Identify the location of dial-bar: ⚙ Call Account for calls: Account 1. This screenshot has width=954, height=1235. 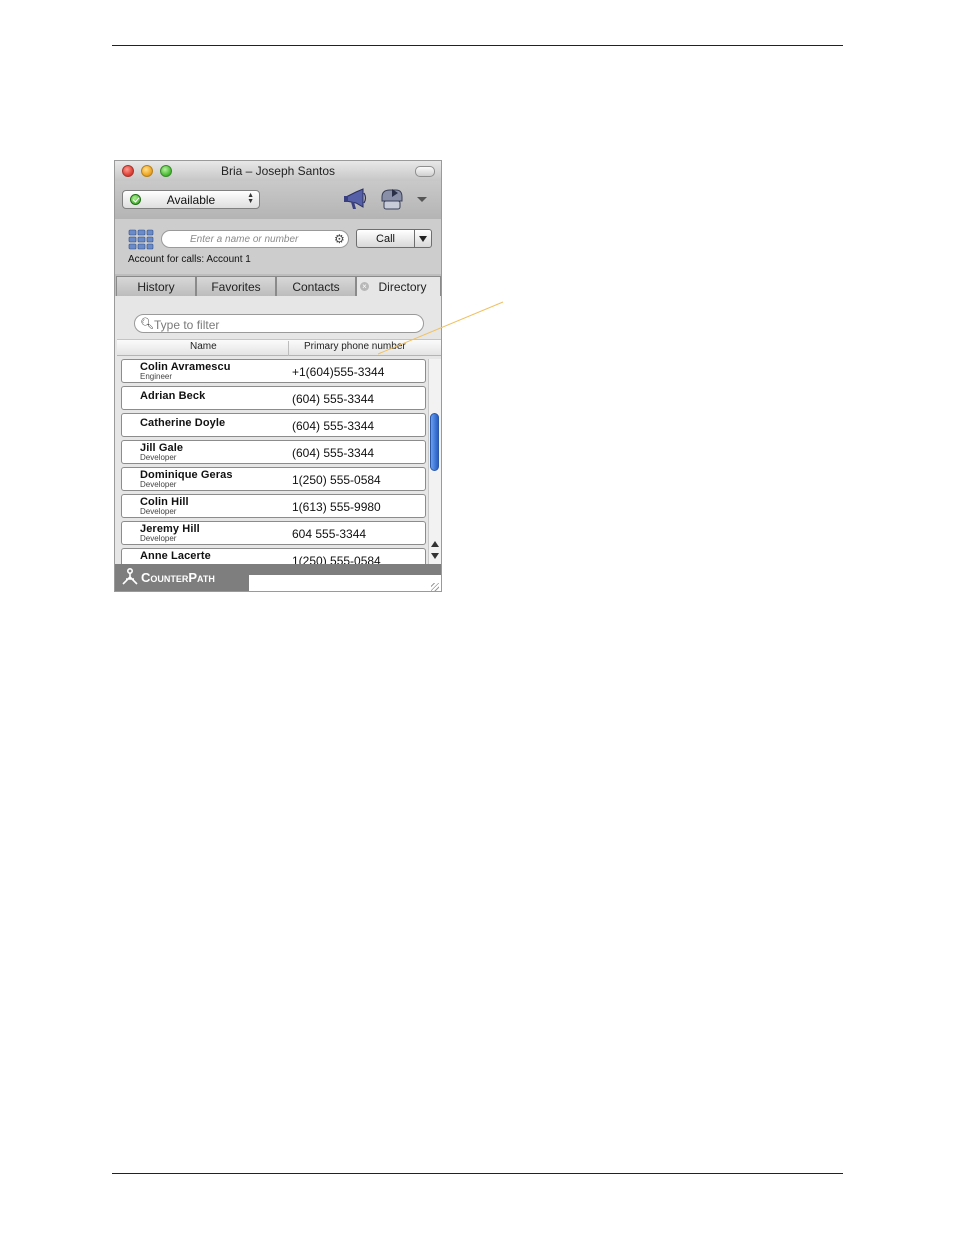
(278, 246).